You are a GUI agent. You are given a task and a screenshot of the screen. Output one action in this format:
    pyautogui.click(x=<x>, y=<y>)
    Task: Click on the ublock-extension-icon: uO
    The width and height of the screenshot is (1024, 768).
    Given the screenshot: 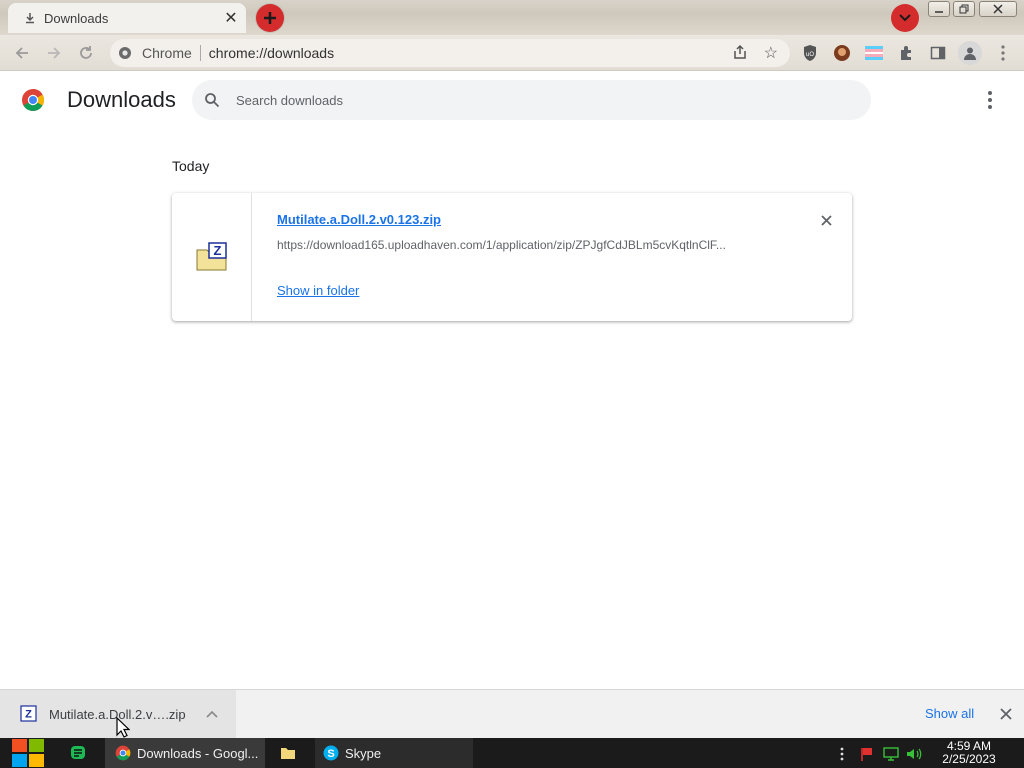 What is the action you would take?
    pyautogui.click(x=810, y=53)
    